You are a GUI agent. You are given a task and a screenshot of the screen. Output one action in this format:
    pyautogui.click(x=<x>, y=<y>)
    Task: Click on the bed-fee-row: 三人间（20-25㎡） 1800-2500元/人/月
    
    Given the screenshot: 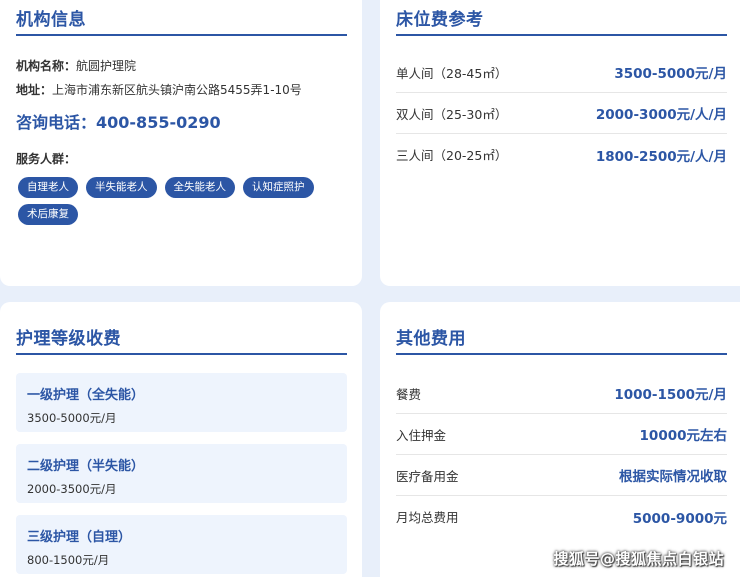 What is the action you would take?
    pyautogui.click(x=561, y=154)
    